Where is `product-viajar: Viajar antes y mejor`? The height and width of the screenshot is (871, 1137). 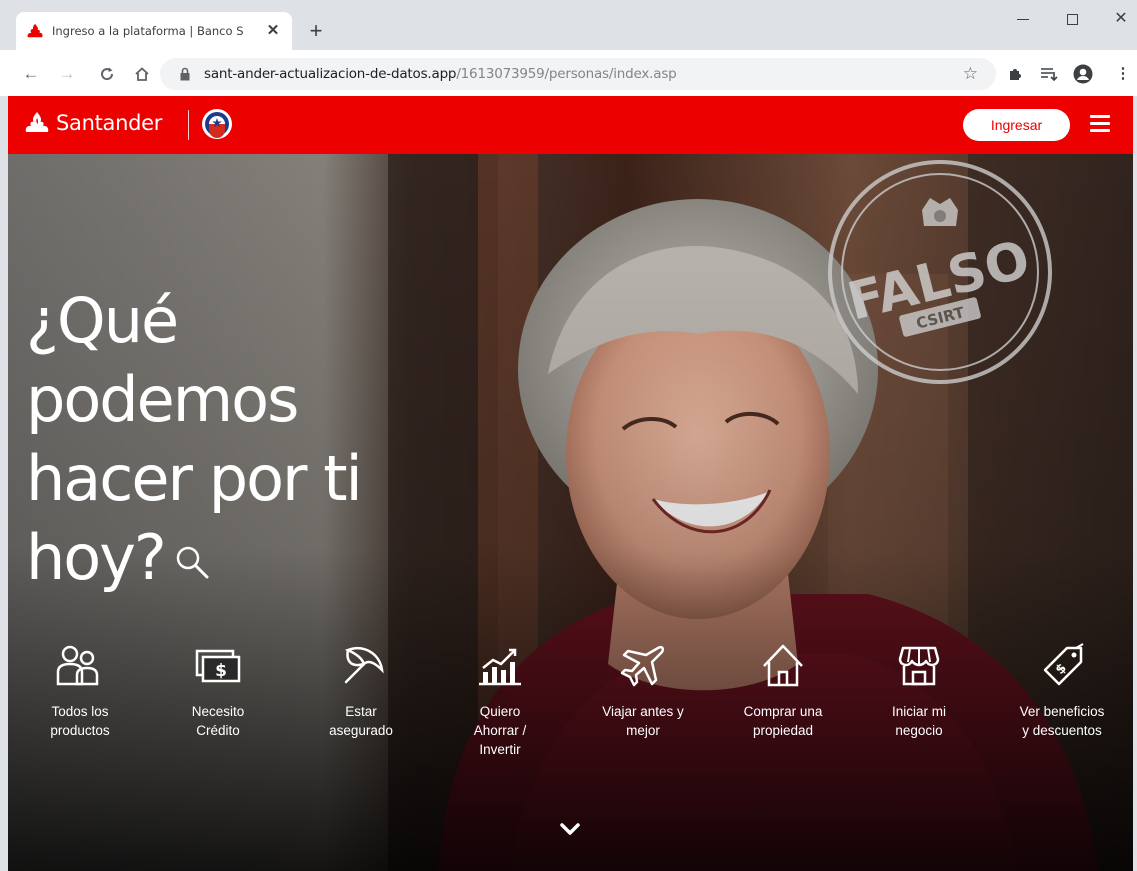 product-viajar: Viajar antes y mejor is located at coordinates (643, 691).